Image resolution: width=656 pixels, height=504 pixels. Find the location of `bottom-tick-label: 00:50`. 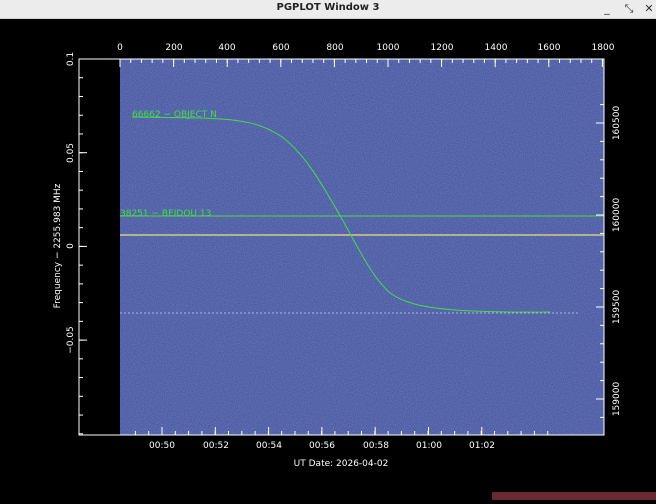

bottom-tick-label: 00:50 is located at coordinates (162, 446).